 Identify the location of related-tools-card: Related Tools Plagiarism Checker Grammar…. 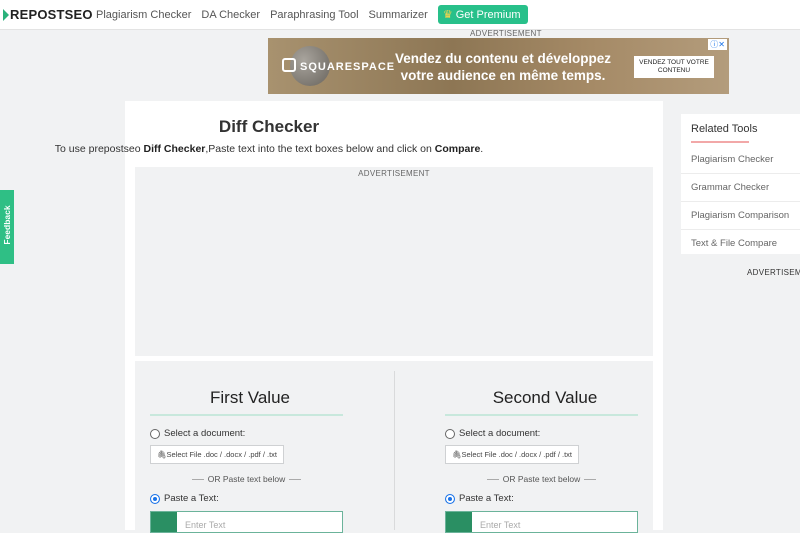
(740, 184).